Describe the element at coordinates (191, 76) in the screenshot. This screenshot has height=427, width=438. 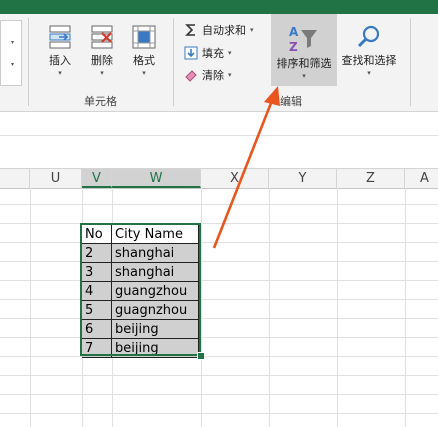
I see `eraser-icon` at that location.